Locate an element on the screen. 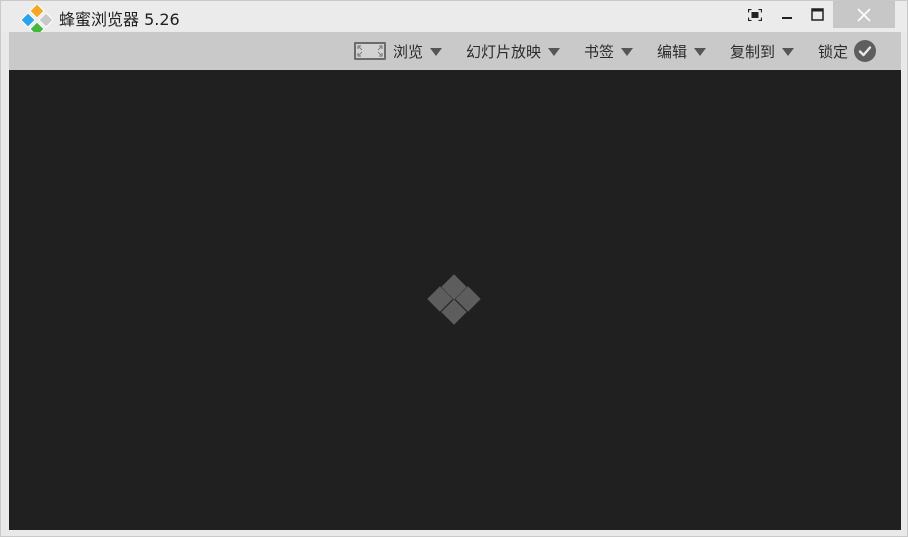 Image resolution: width=908 pixels, height=537 pixels. toolbar: 浏览 幻灯片放映 书签 编辑 复制到 锁定 is located at coordinates (455, 51).